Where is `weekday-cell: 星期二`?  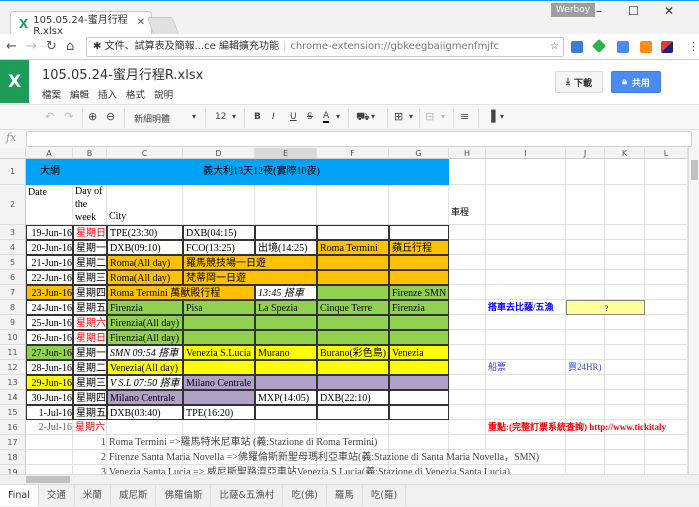
weekday-cell: 星期二 is located at coordinates (90, 367).